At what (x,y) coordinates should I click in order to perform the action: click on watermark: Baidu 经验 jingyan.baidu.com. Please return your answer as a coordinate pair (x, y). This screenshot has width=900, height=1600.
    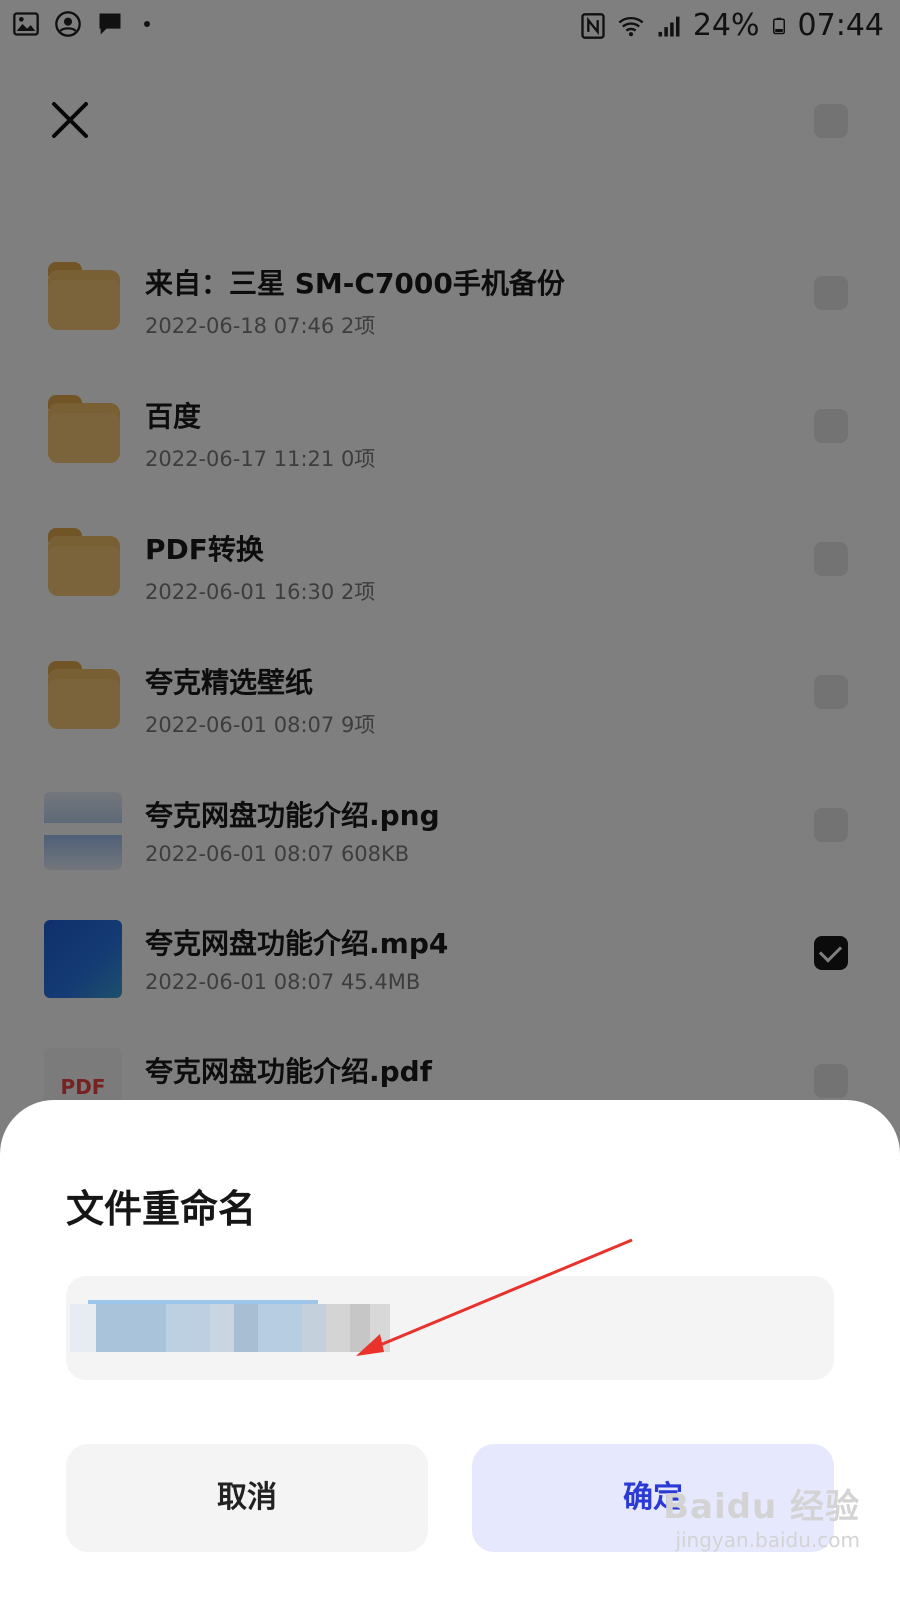
    Looking at the image, I should click on (761, 1515).